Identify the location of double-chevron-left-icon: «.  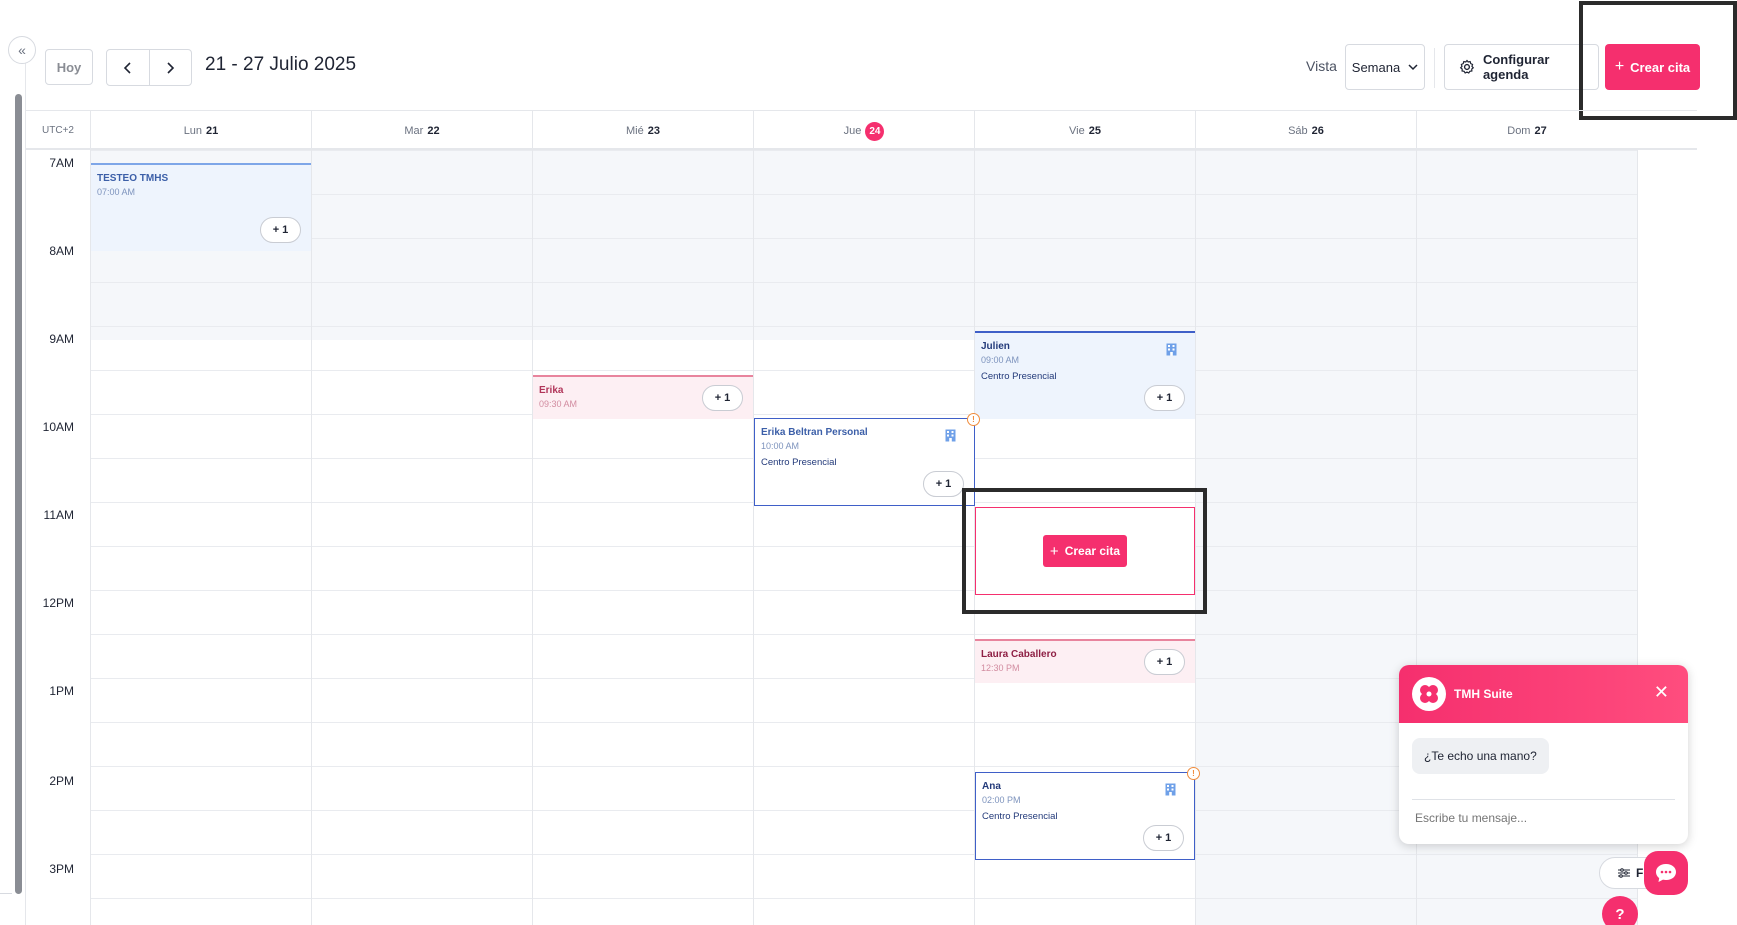
(22, 50).